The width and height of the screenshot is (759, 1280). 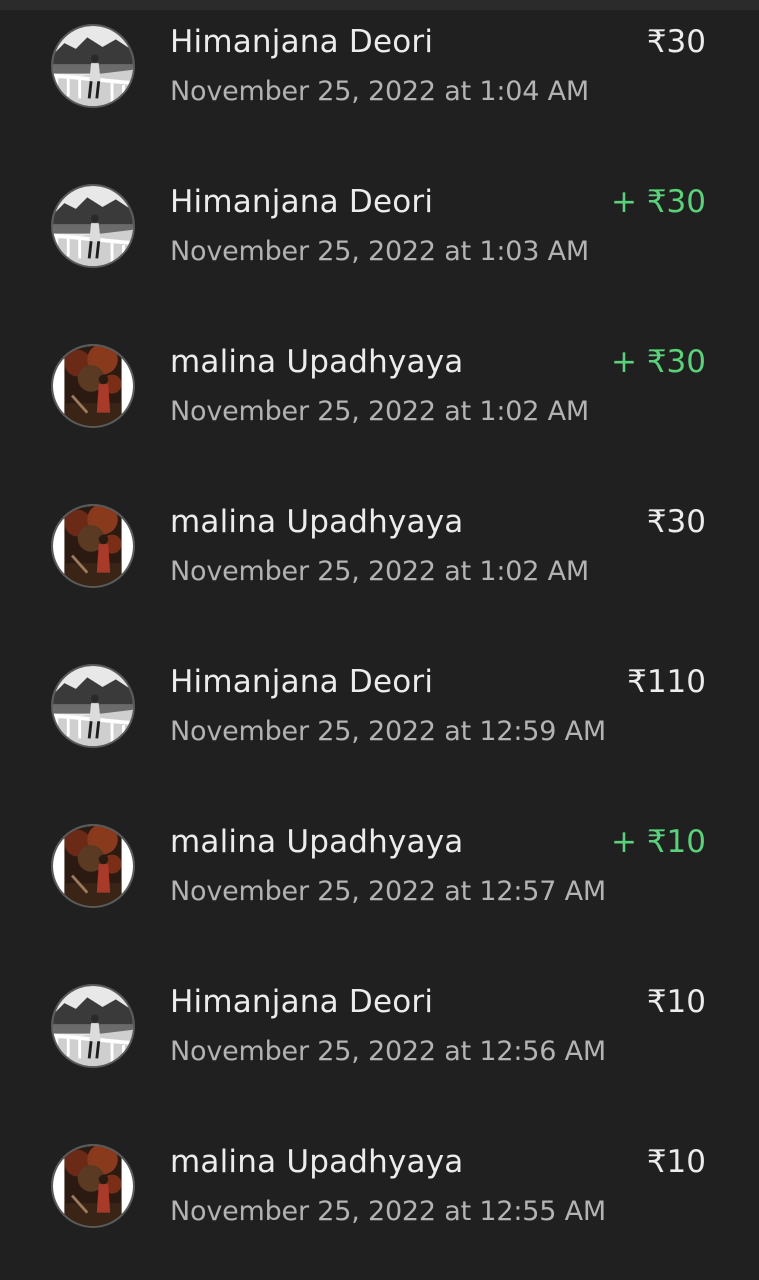 What do you see at coordinates (379, 91) in the screenshot?
I see `transaction-date: November 25, 2022 at 1:04 AM` at bounding box center [379, 91].